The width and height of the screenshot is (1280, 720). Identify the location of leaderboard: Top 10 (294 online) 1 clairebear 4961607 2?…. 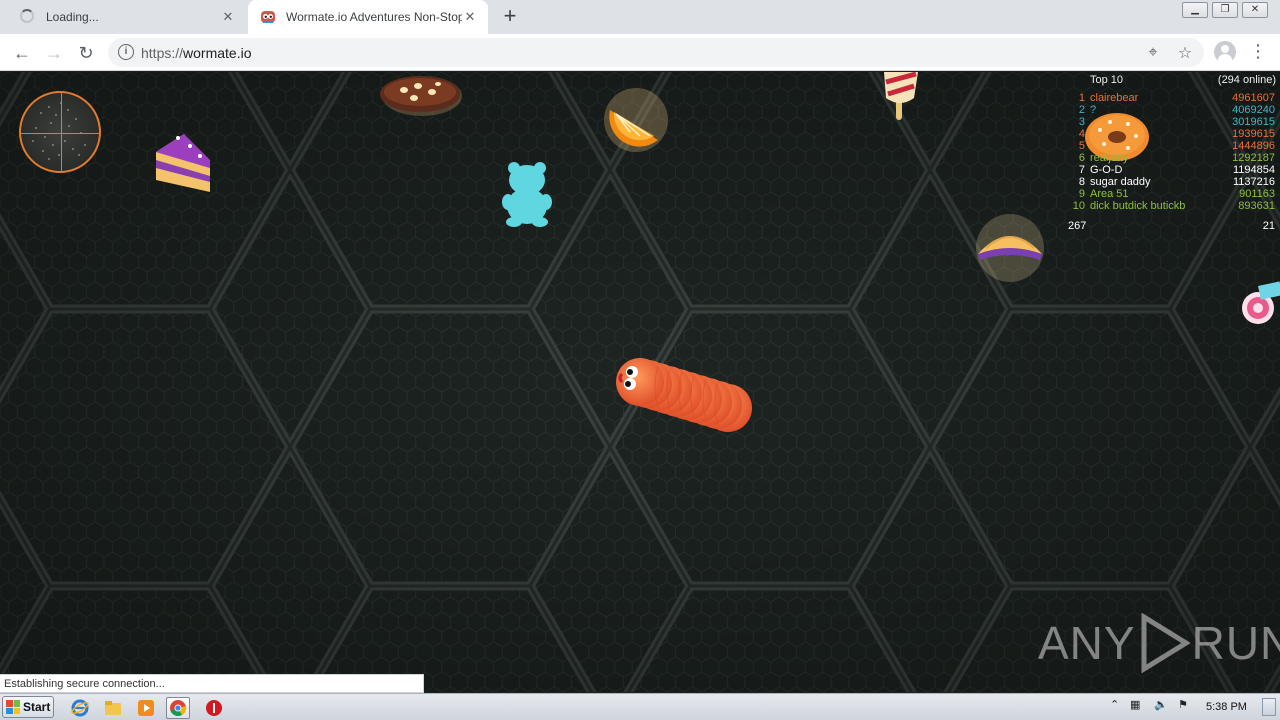
(1173, 152).